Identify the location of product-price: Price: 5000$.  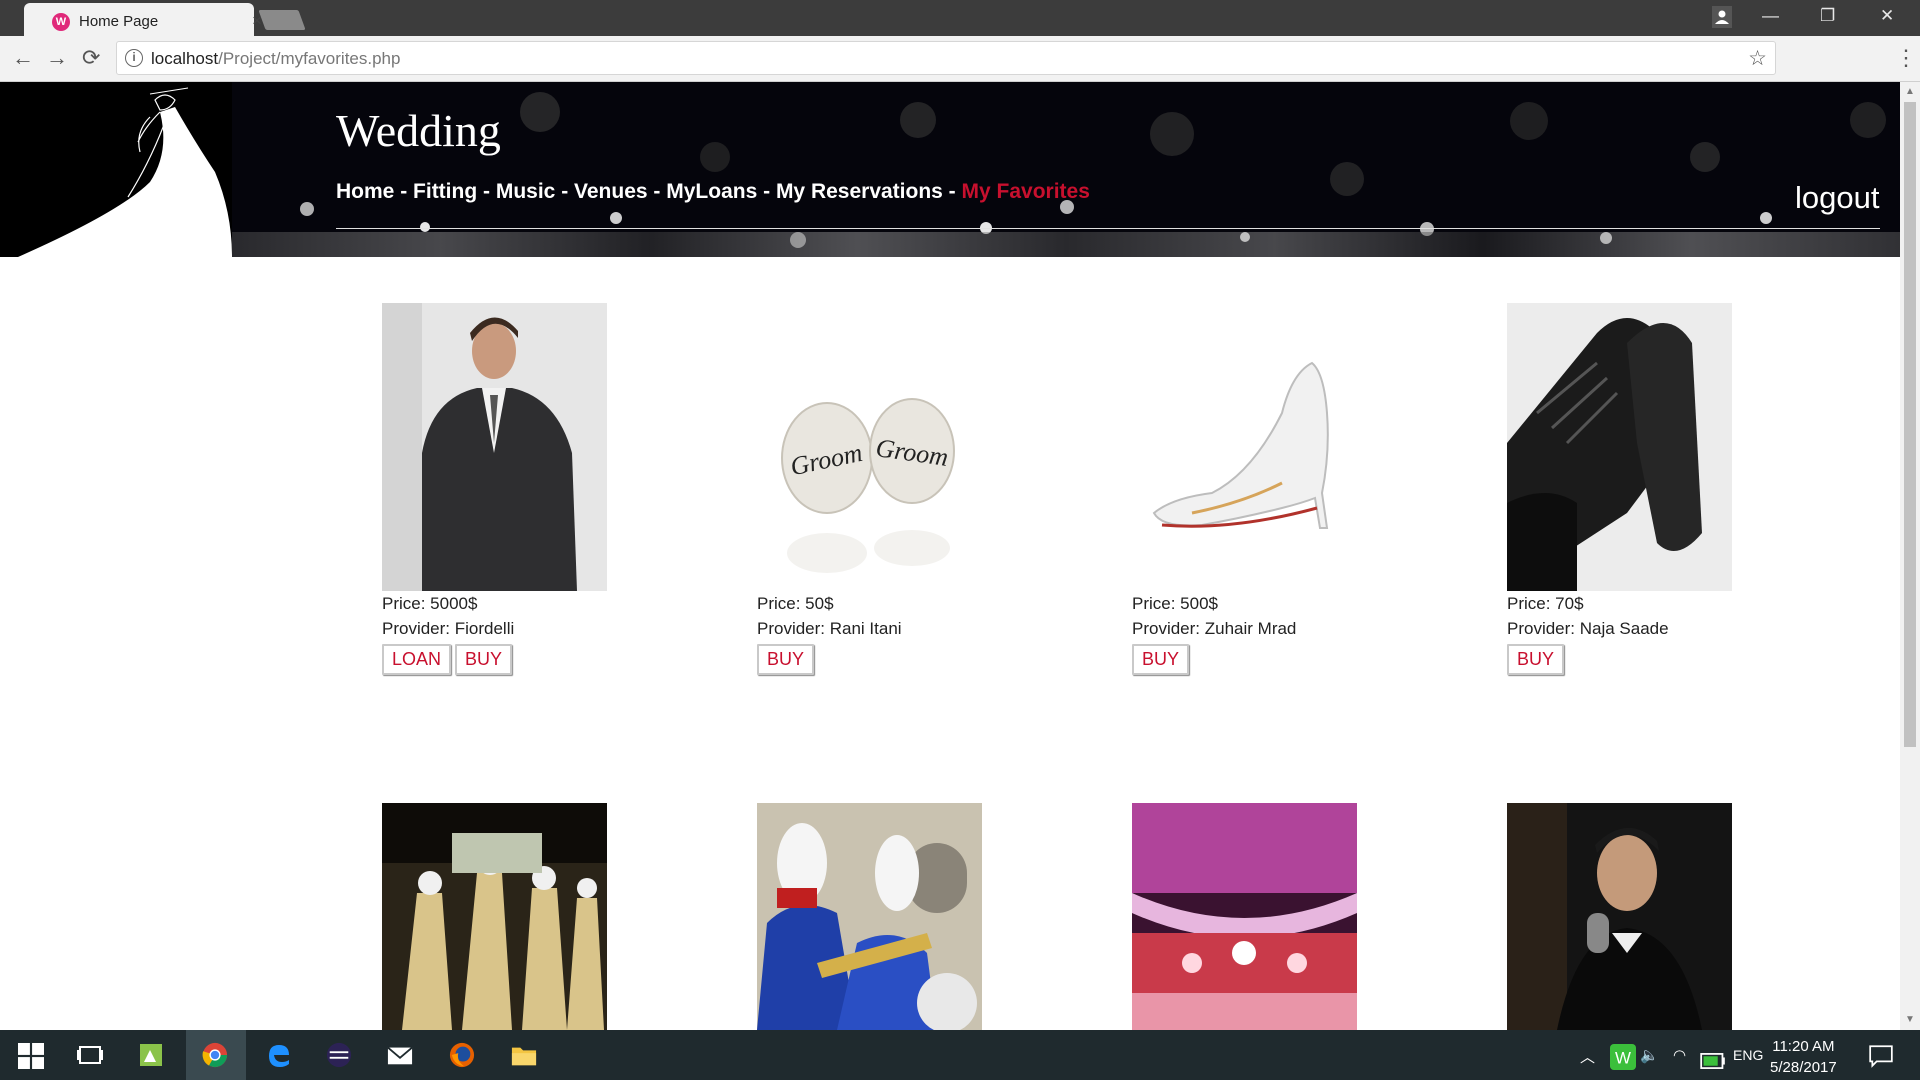
(430, 603).